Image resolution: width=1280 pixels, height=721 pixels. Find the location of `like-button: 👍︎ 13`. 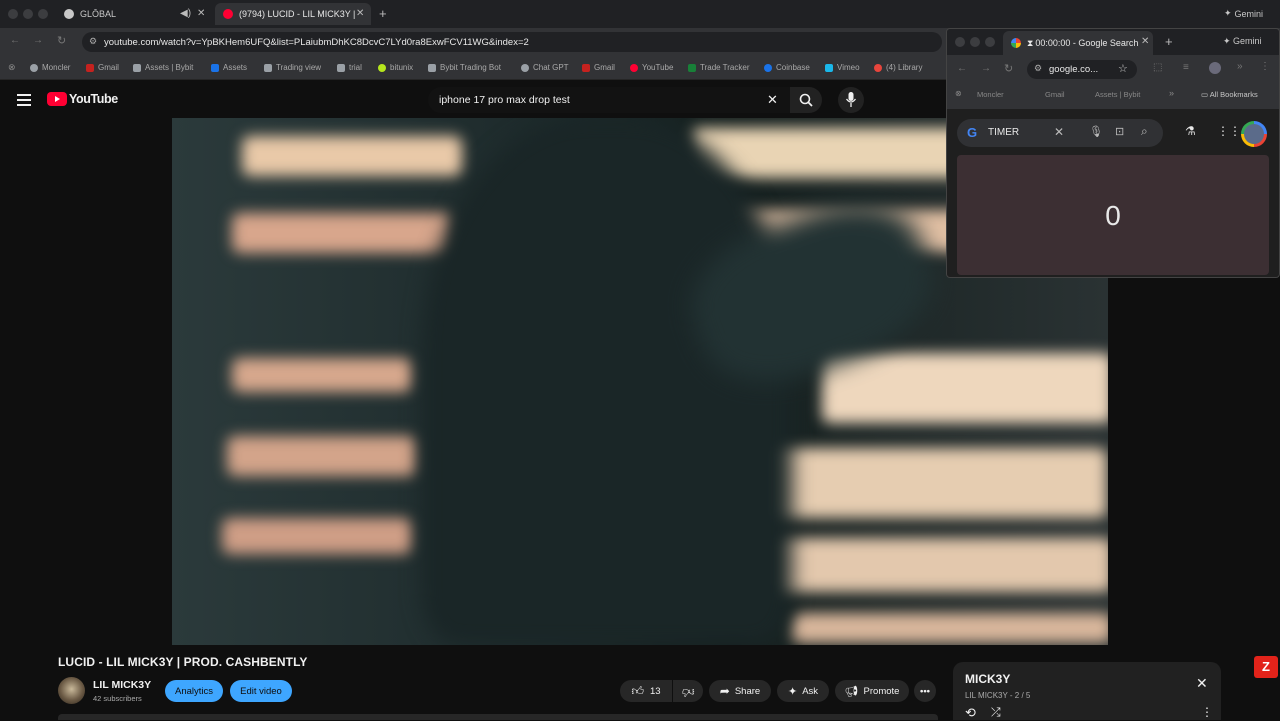

like-button: 👍︎ 13 is located at coordinates (646, 691).